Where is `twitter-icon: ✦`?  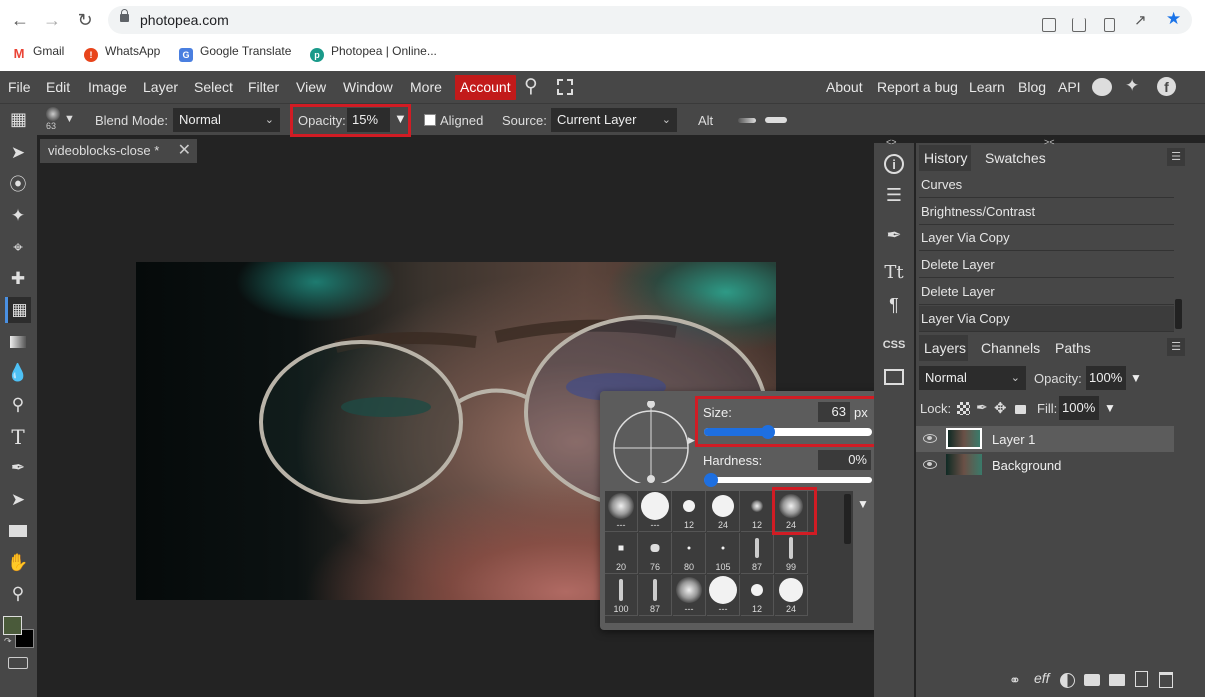 twitter-icon: ✦ is located at coordinates (1132, 86).